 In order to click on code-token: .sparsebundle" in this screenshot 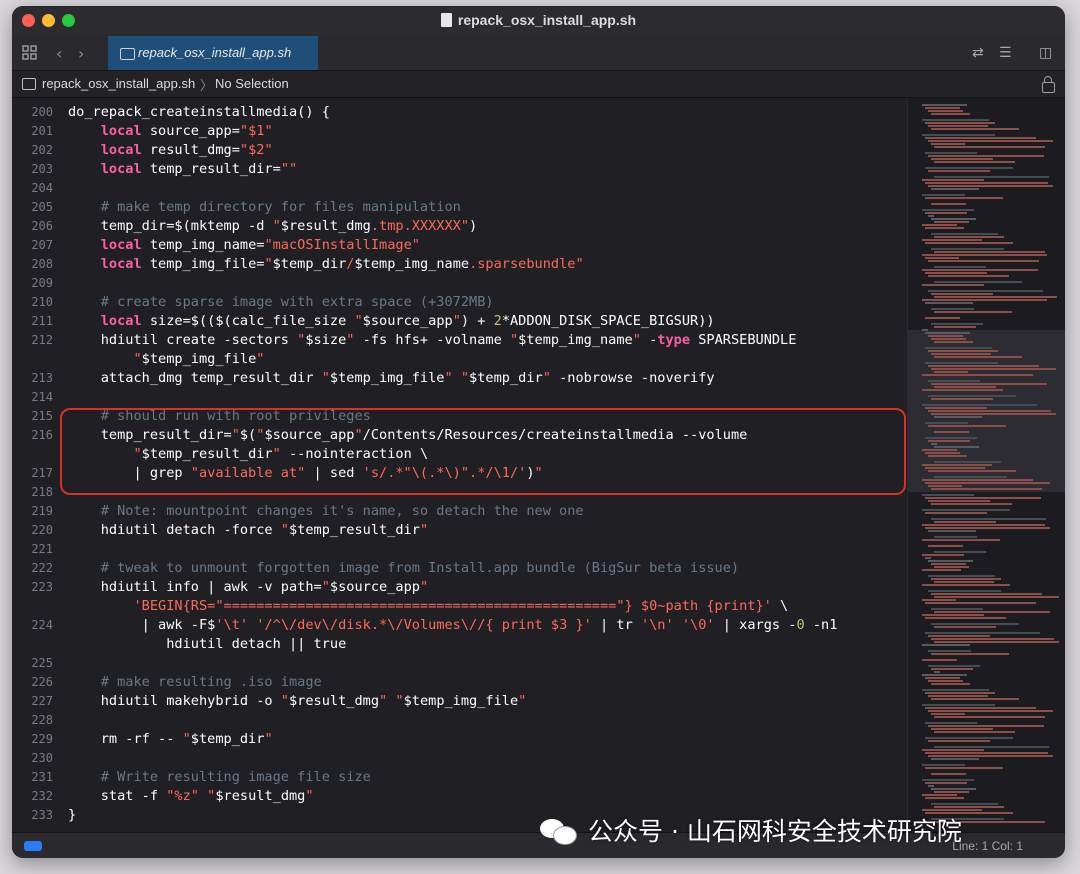, I will do `click(526, 264)`.